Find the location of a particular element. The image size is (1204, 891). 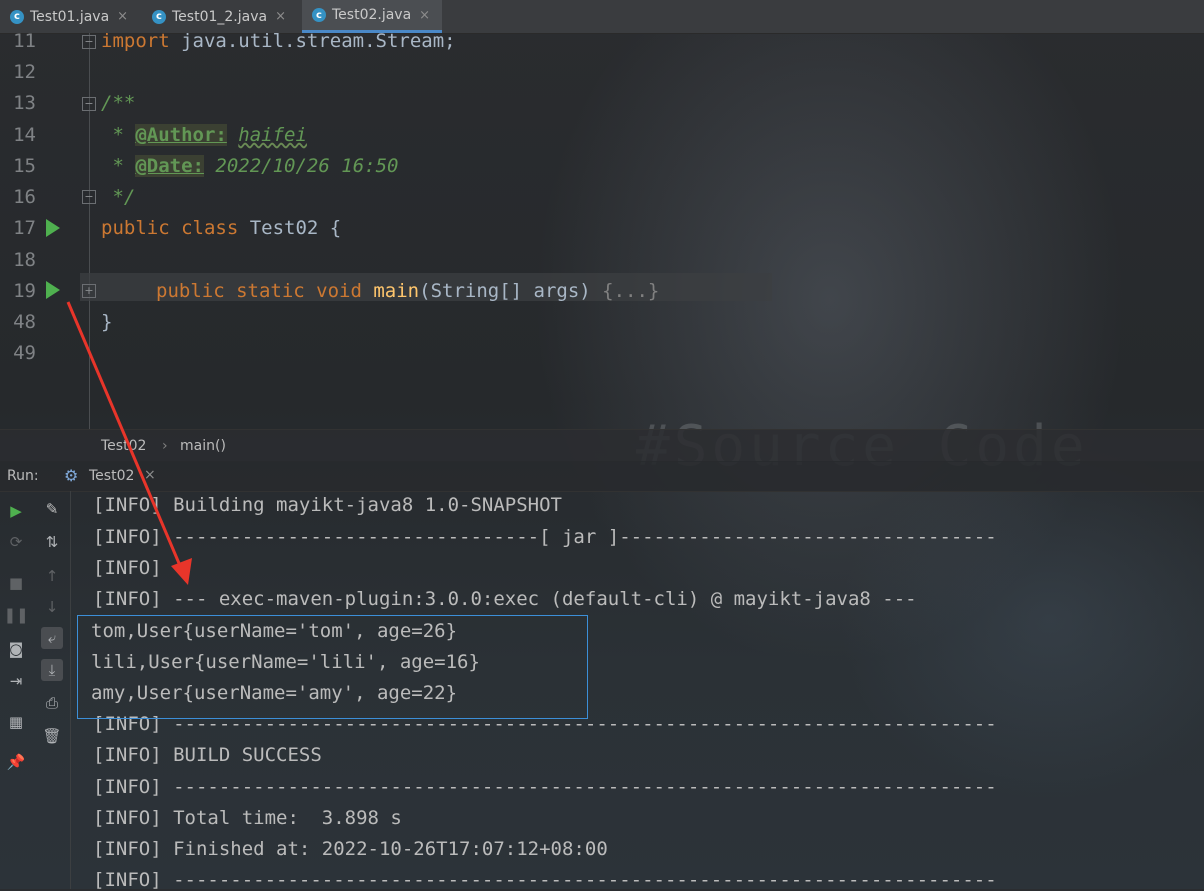

line-number: 12 is located at coordinates (24, 72).